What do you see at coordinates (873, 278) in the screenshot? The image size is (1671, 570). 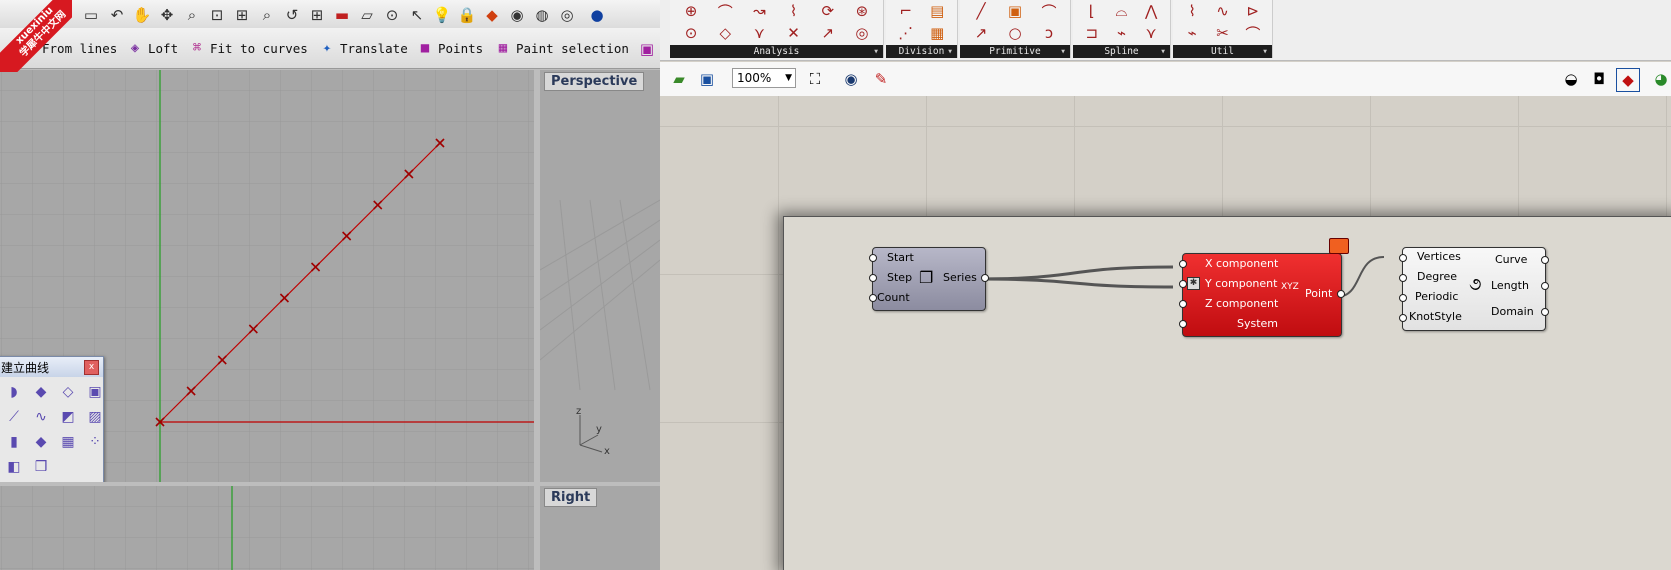 I see `step-input-port` at bounding box center [873, 278].